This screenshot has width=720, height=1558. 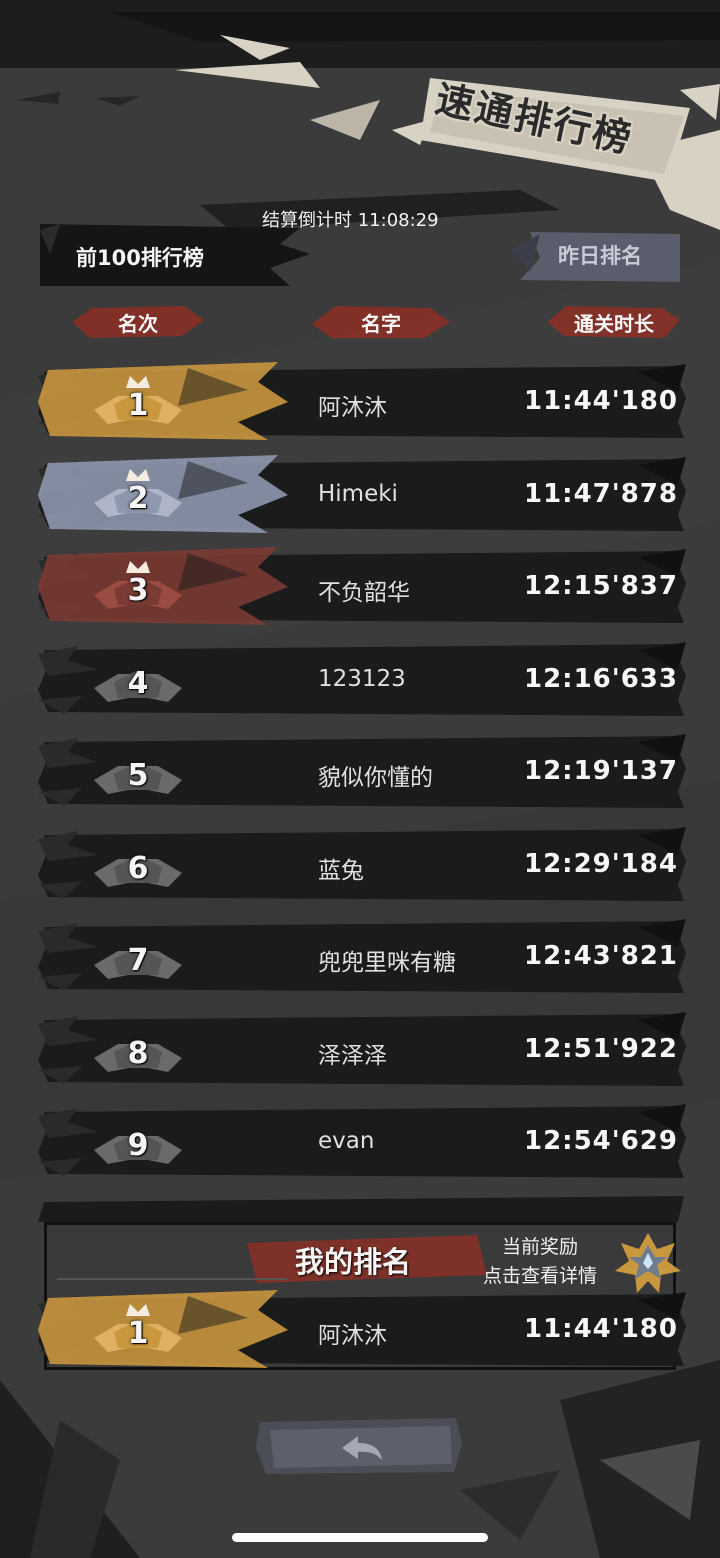 What do you see at coordinates (360, 255) in the screenshot?
I see `leaderboard-header: 前100排行榜 昨日排名` at bounding box center [360, 255].